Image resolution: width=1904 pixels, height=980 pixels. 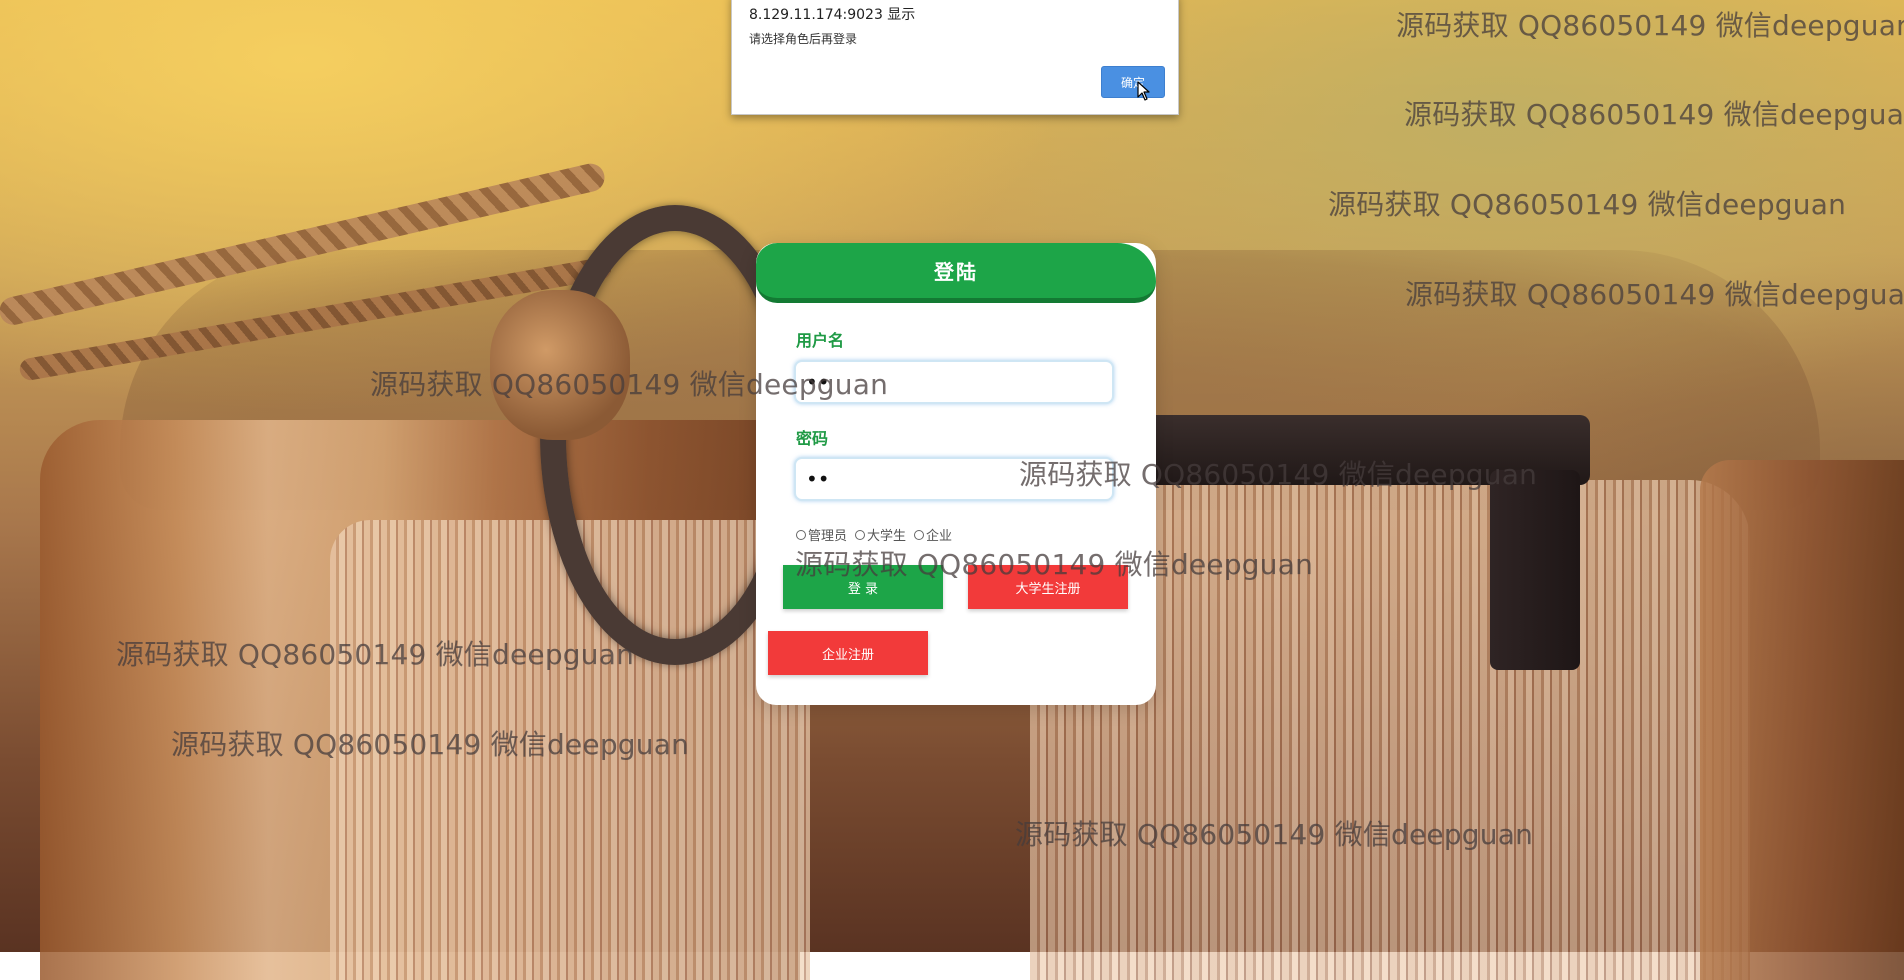 What do you see at coordinates (1048, 587) in the screenshot?
I see `student-register-button: 大学生注册` at bounding box center [1048, 587].